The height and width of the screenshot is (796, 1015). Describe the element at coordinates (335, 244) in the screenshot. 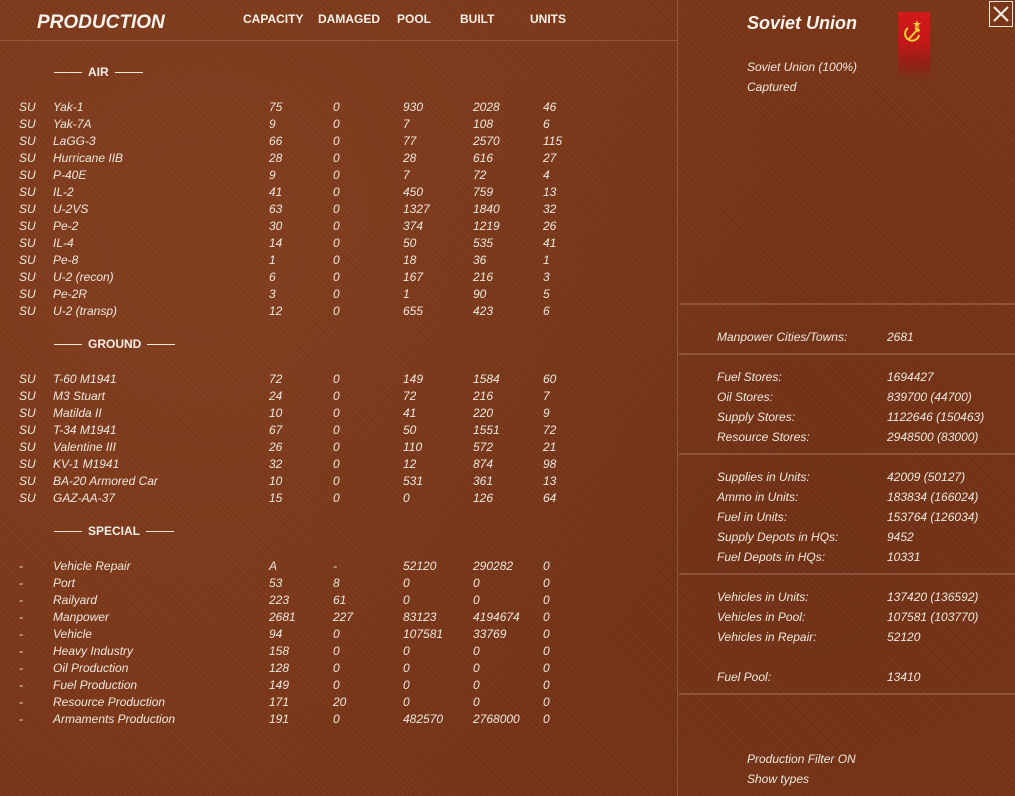

I see `table-row: SU IL-4 14 0 50 535 41` at that location.